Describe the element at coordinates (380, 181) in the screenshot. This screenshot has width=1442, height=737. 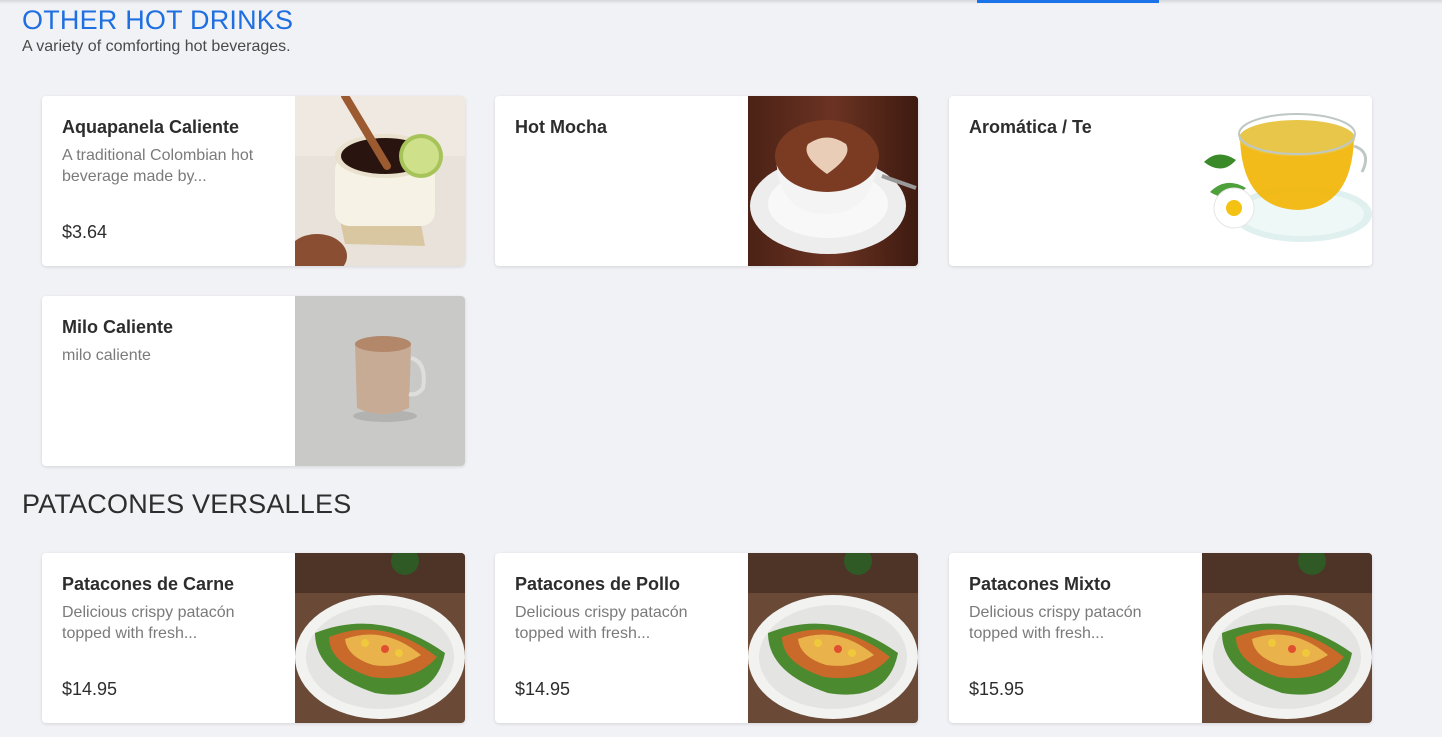
I see `aguapanela-photo` at that location.